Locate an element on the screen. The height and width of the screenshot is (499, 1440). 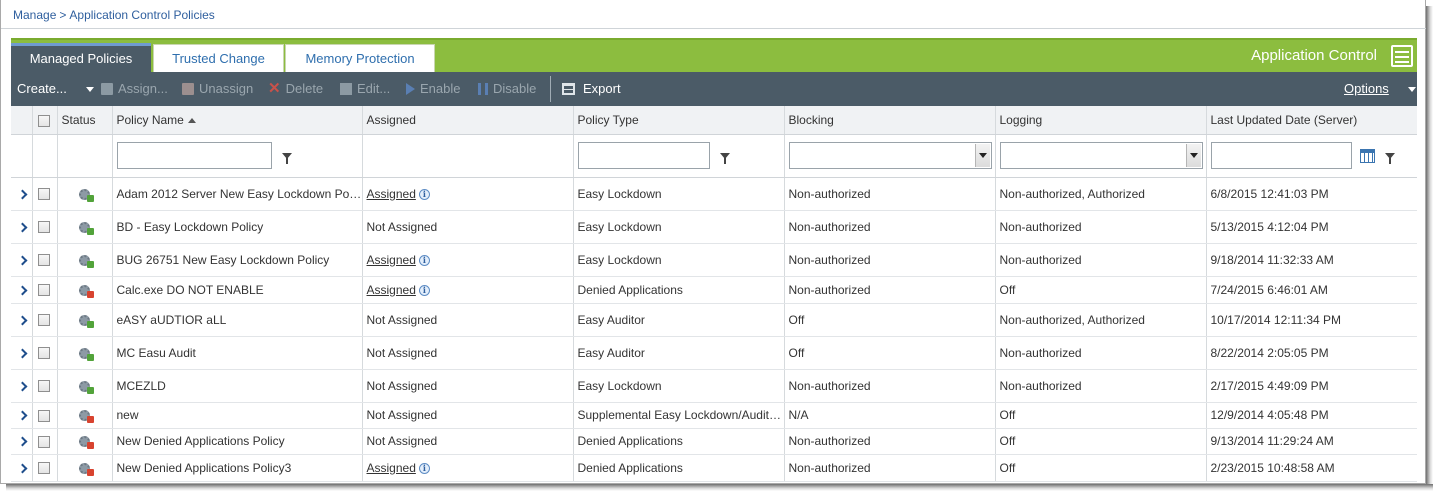
policy-name-filter-input is located at coordinates (194, 155).